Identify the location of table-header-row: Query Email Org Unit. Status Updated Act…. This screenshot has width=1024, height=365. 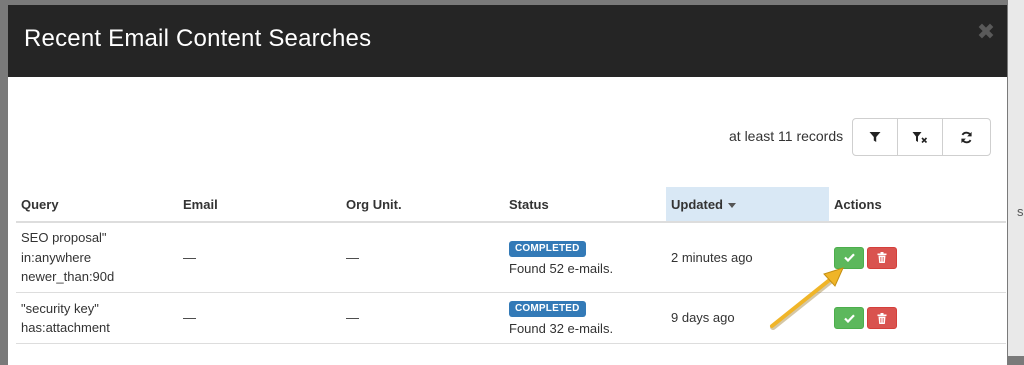
(511, 205).